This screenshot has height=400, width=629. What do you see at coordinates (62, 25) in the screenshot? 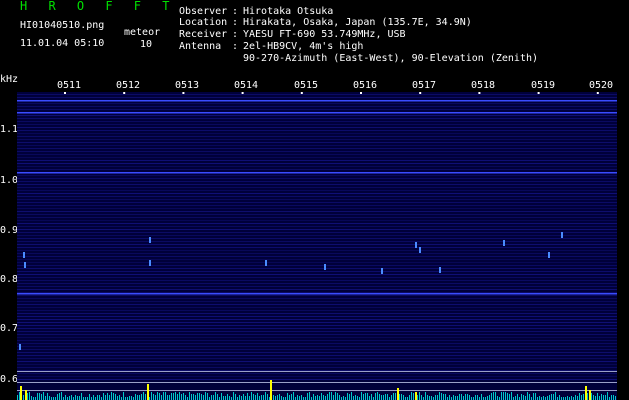
I see `file-name: HI01040510.png` at bounding box center [62, 25].